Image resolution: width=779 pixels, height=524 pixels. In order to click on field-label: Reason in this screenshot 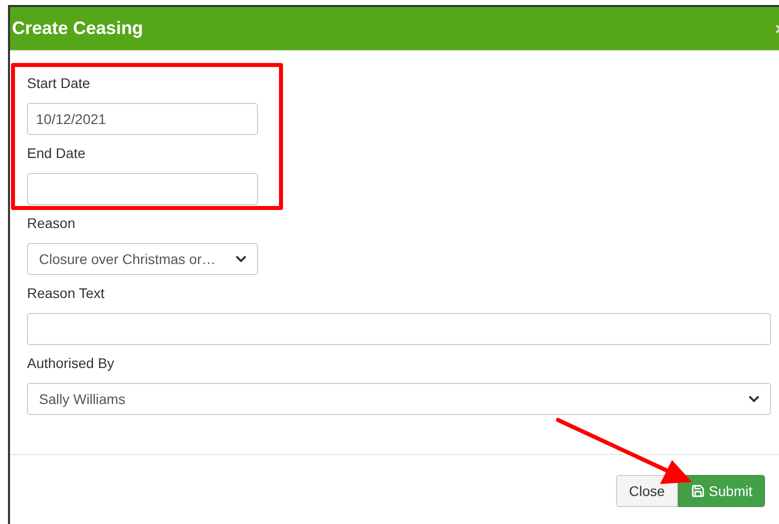, I will do `click(51, 223)`.